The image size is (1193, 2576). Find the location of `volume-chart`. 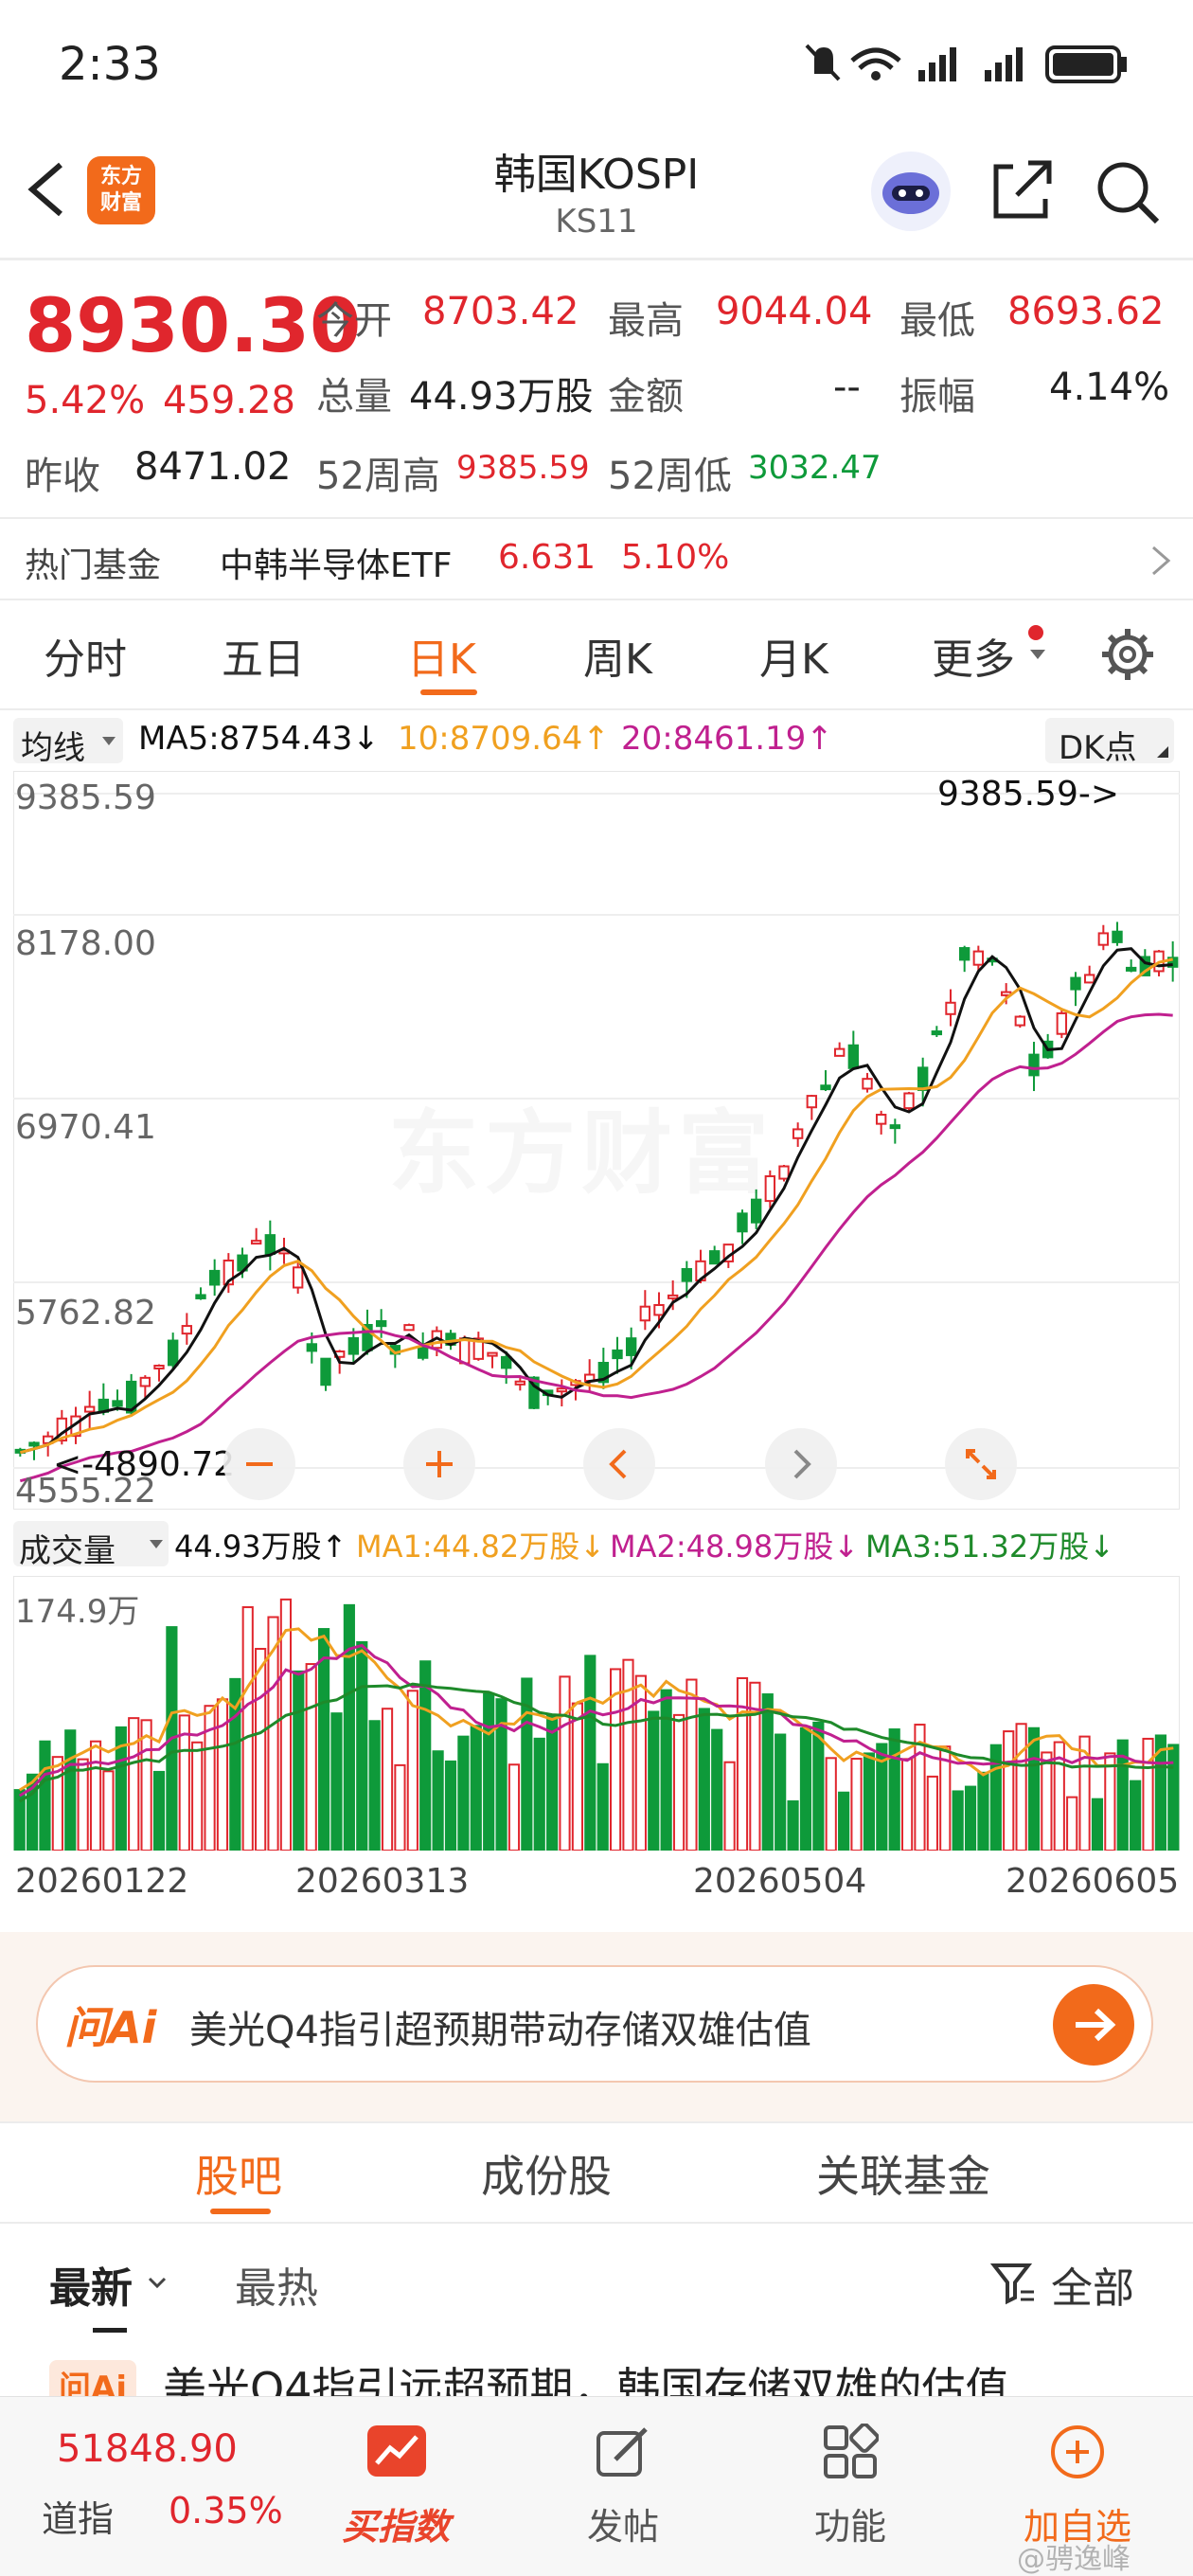

volume-chart is located at coordinates (596, 1713).